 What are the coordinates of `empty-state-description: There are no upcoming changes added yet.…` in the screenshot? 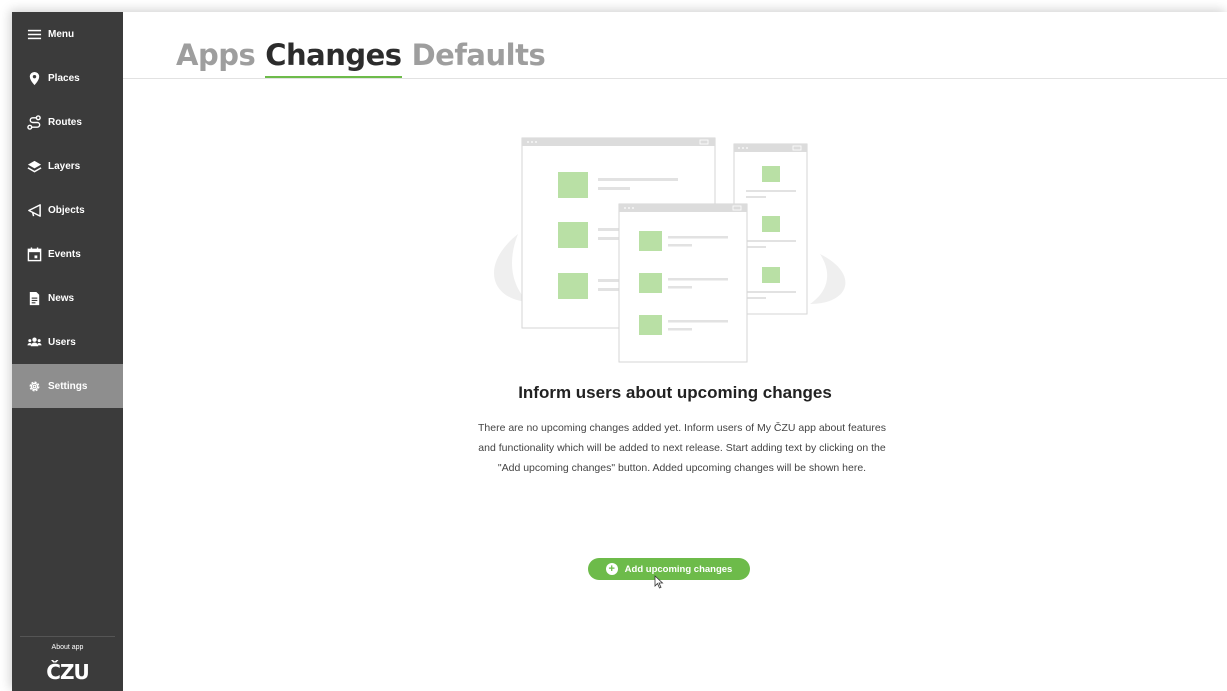 It's located at (682, 448).